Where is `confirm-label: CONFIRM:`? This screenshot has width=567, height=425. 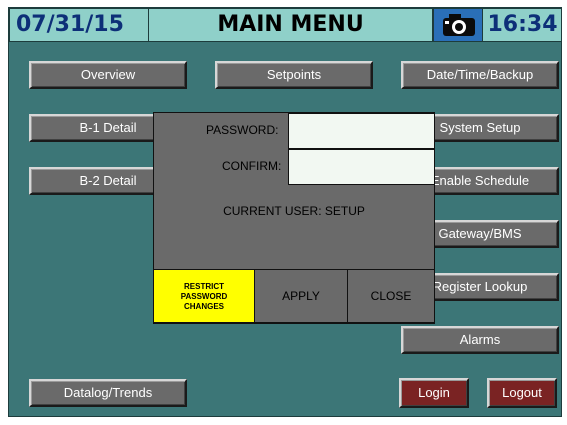 confirm-label: CONFIRM: is located at coordinates (252, 166).